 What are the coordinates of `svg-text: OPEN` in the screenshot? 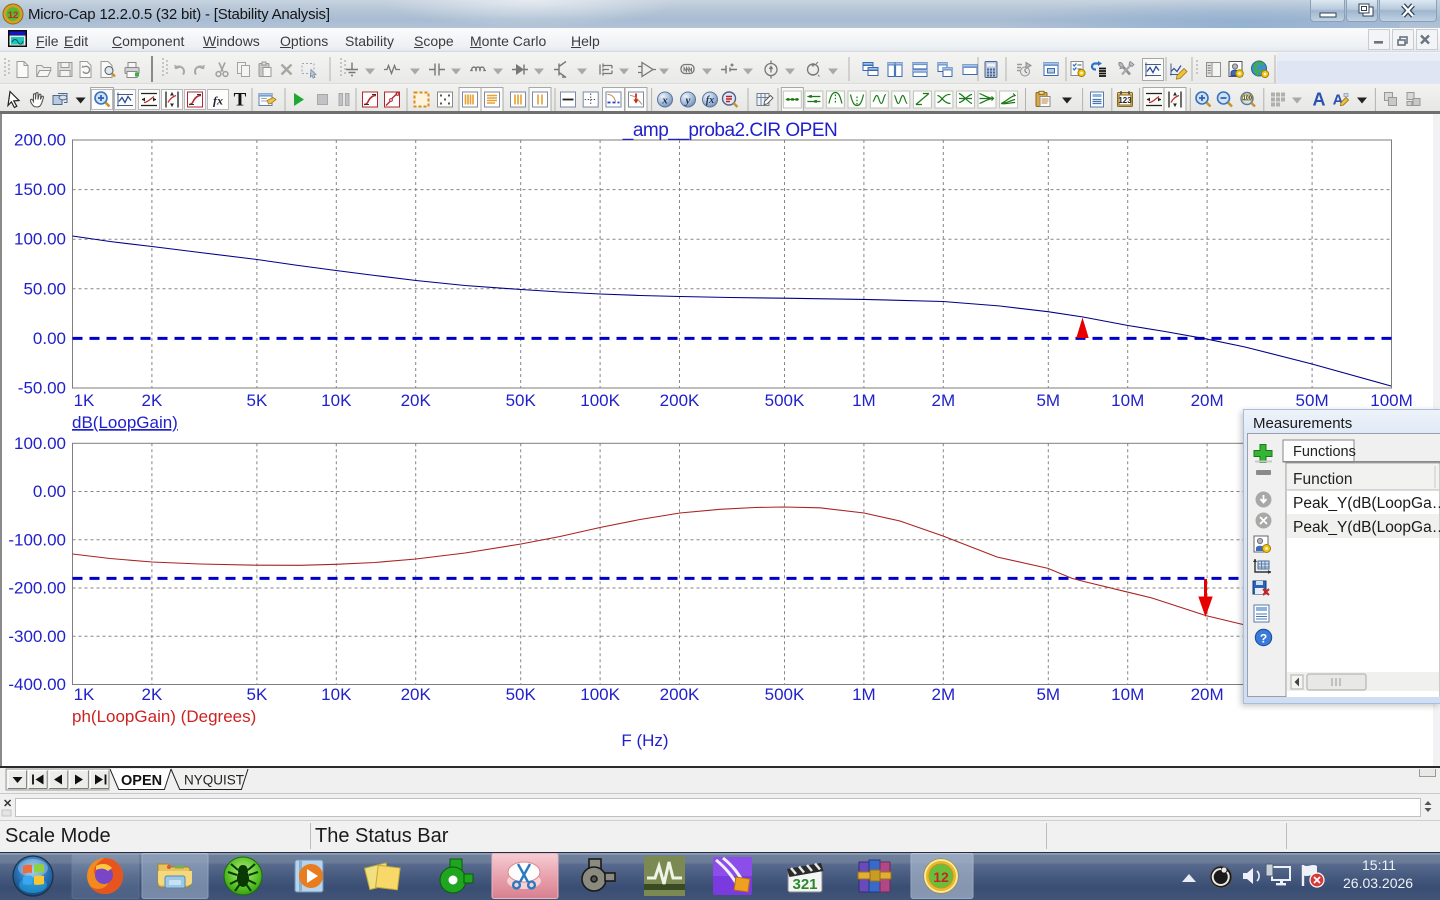 It's located at (141, 781).